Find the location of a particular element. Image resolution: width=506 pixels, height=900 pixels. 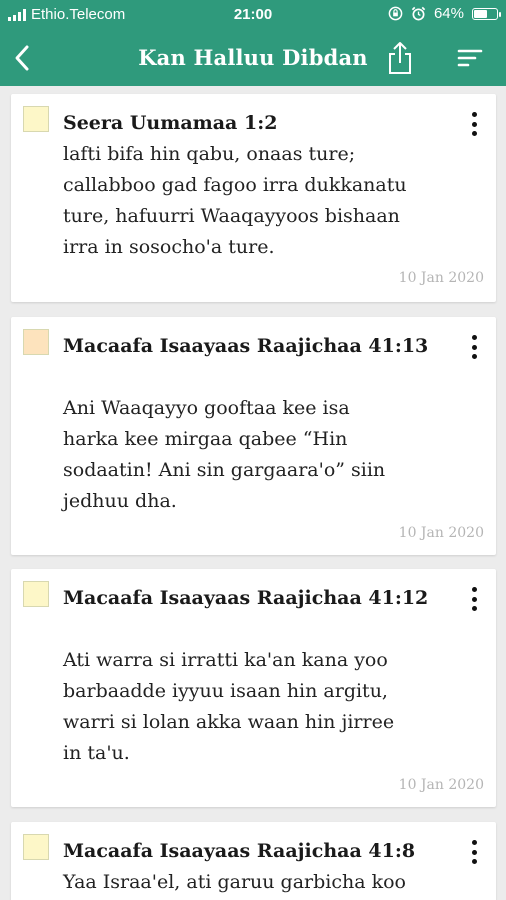

note-text-line: Ani Waaqayyo gooftaa kee isa is located at coordinates (206, 408).